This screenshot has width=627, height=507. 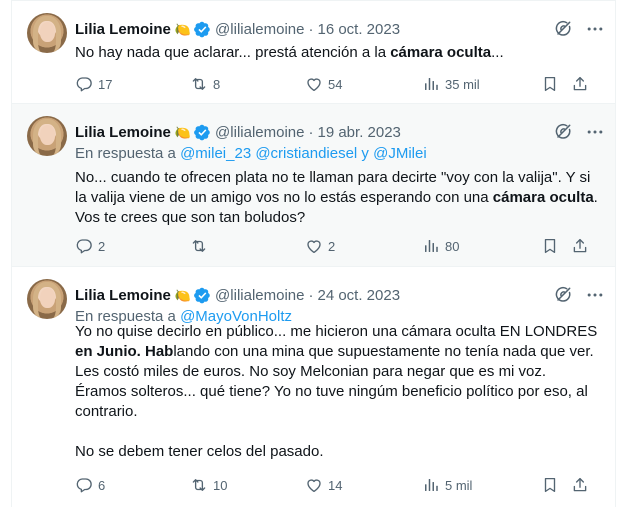 What do you see at coordinates (462, 84) in the screenshot?
I see `views-count: 35 mil` at bounding box center [462, 84].